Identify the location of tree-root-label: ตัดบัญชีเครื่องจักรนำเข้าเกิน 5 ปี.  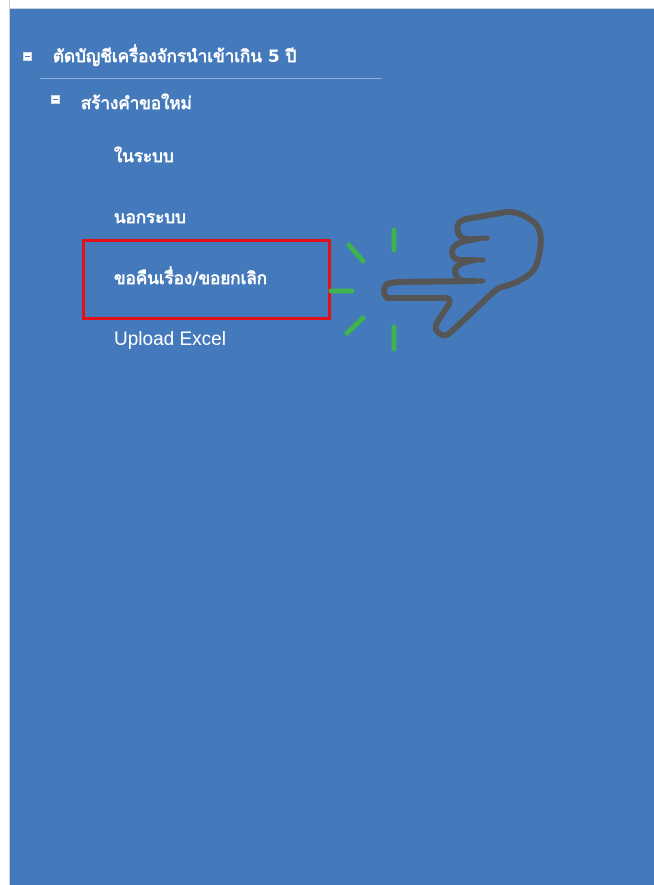
(174, 57).